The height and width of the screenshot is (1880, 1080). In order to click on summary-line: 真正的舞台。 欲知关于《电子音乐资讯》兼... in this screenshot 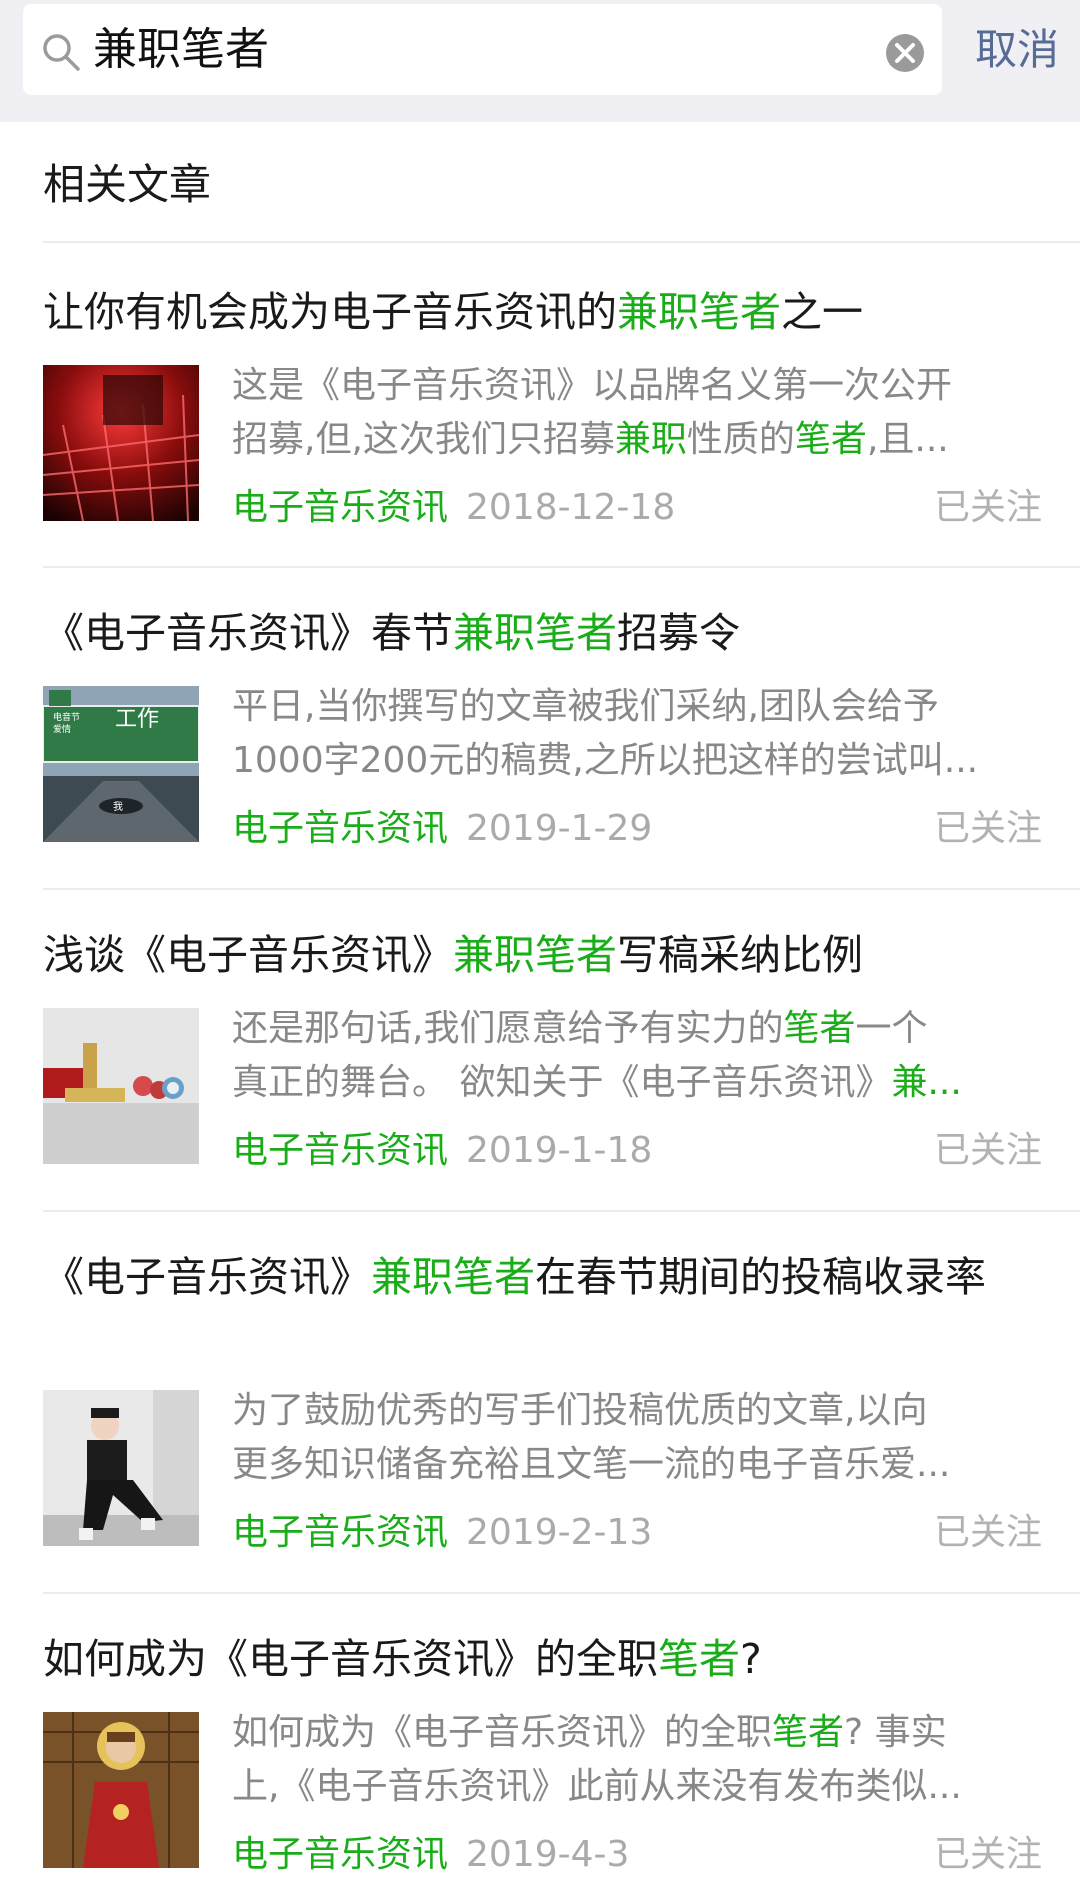, I will do `click(637, 1083)`.